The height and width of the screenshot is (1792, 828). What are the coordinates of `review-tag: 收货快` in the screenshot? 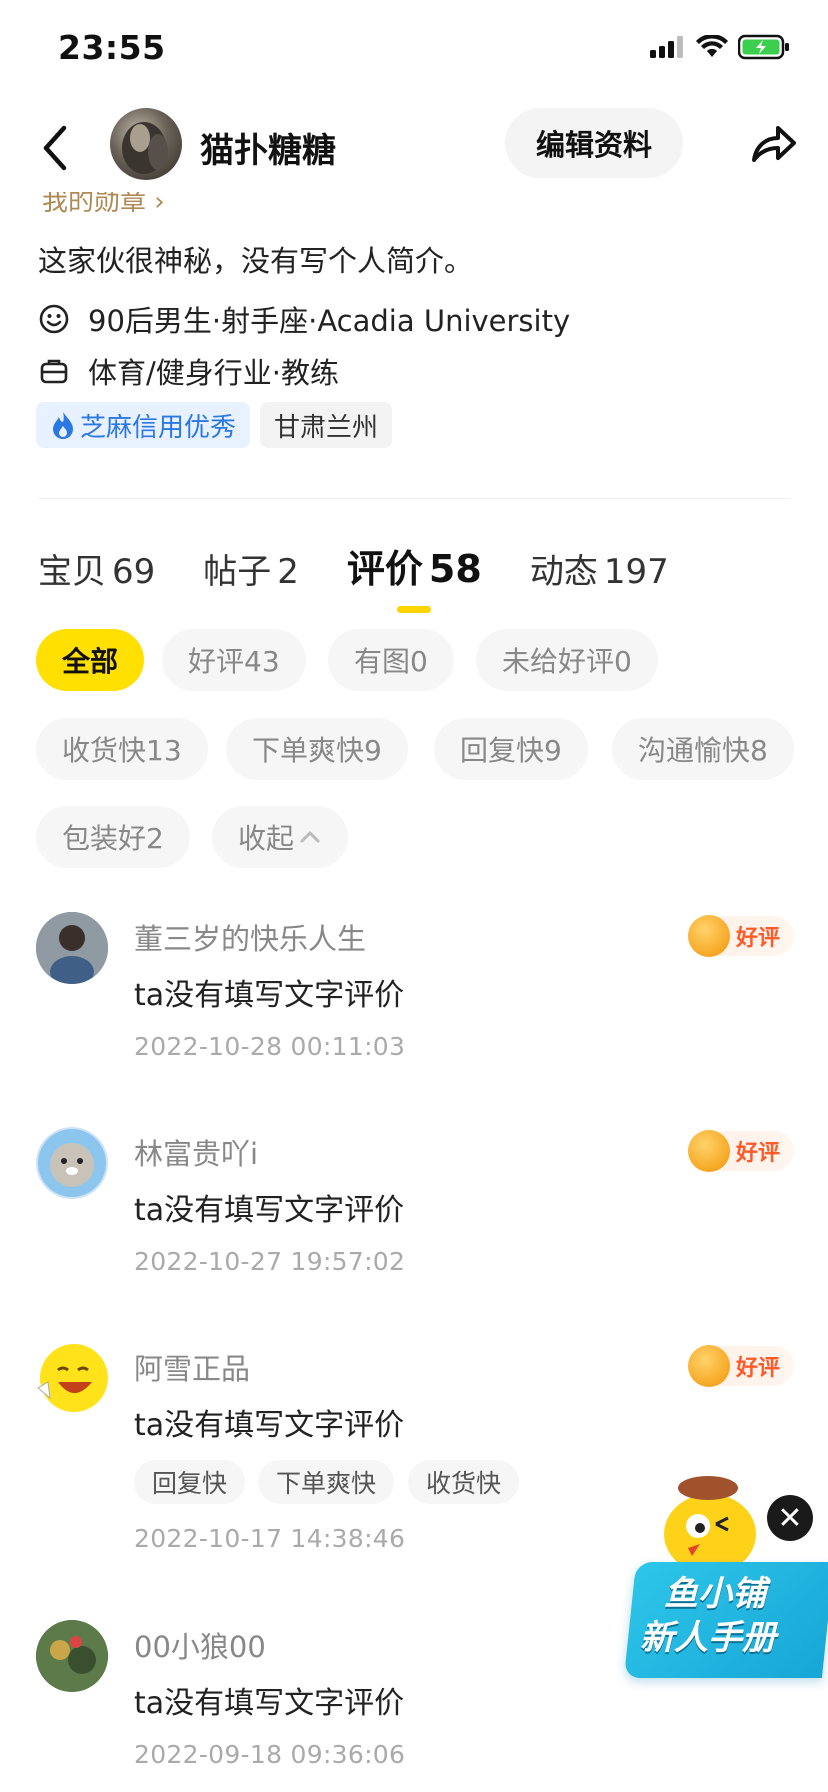 It's located at (464, 1482).